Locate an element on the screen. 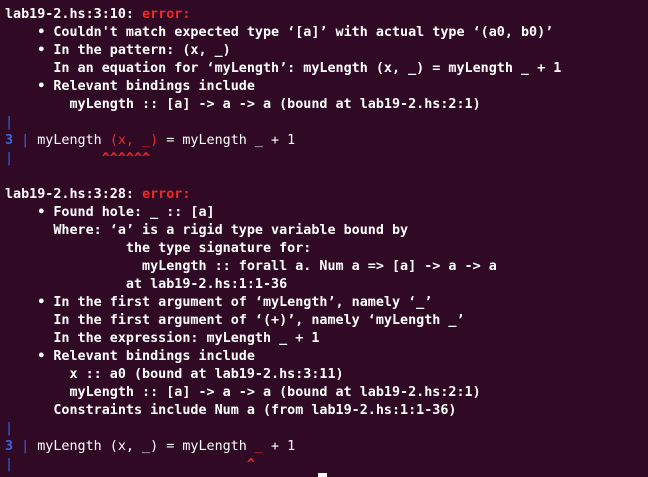 The width and height of the screenshot is (648, 477). error-message-line: the type signature for: is located at coordinates (158, 248).